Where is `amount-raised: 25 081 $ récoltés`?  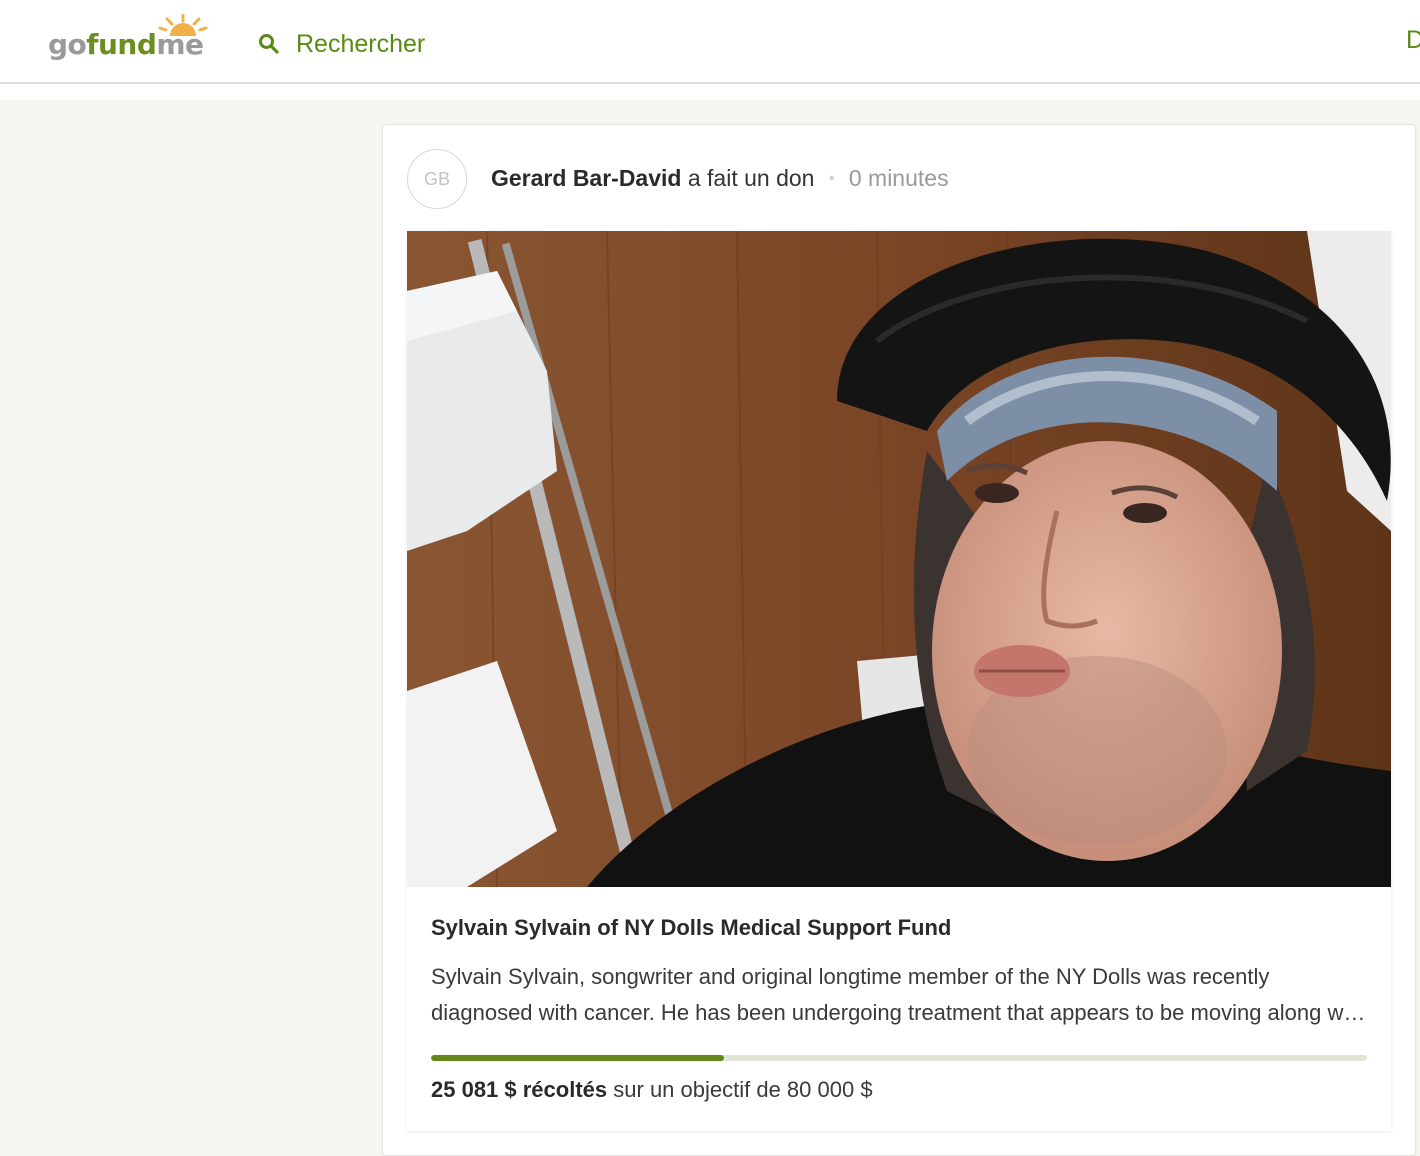
amount-raised: 25 081 $ récoltés is located at coordinates (519, 1089).